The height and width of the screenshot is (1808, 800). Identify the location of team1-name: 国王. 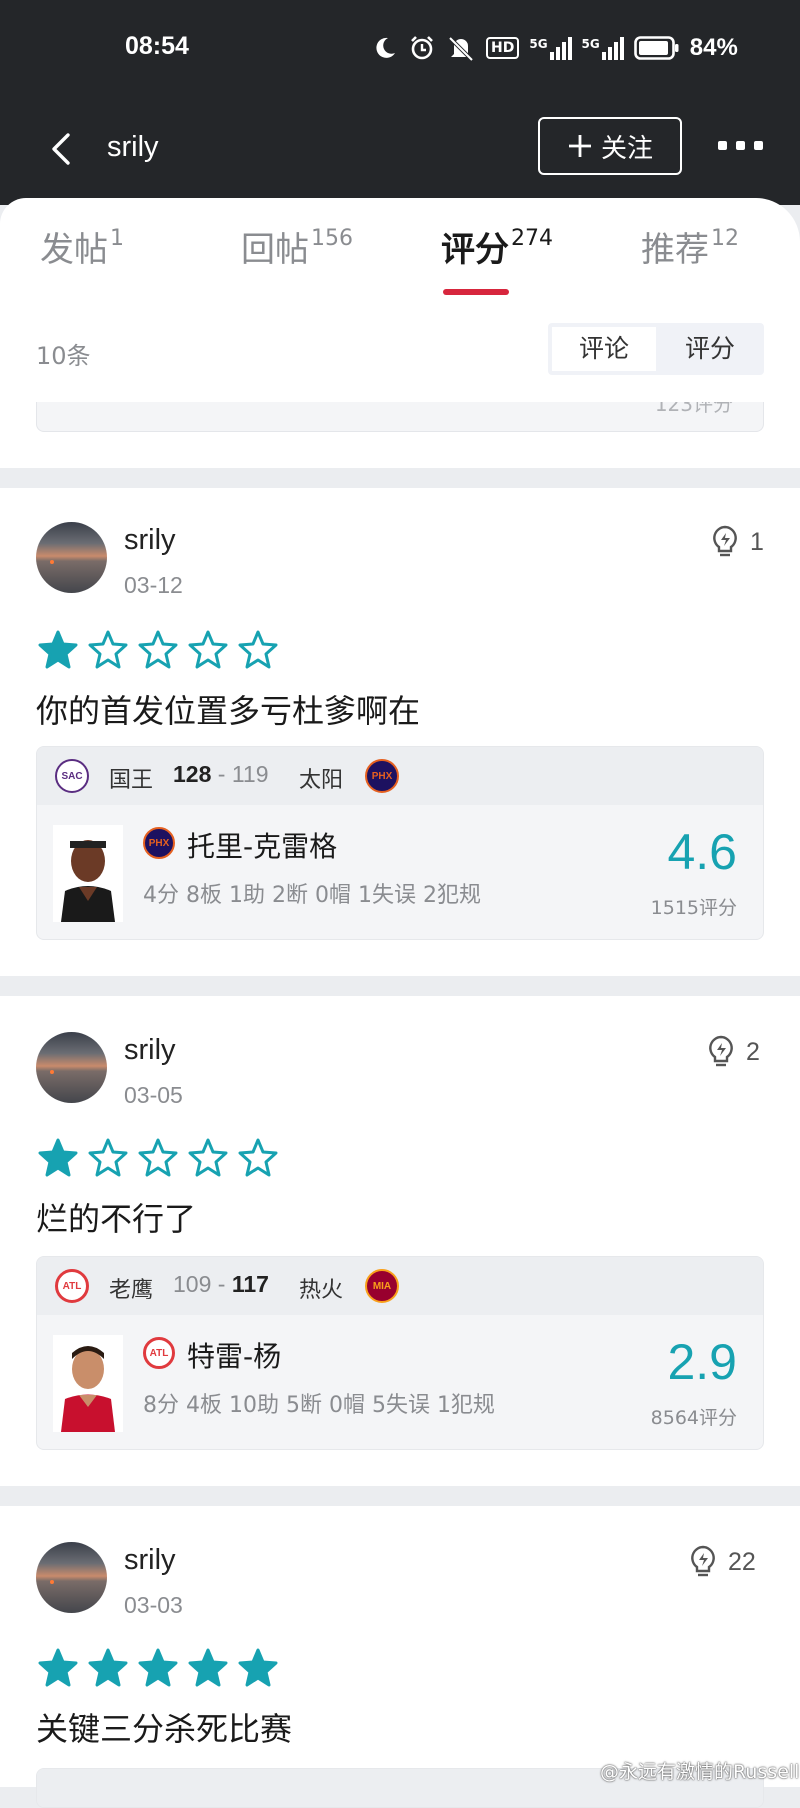
(131, 780).